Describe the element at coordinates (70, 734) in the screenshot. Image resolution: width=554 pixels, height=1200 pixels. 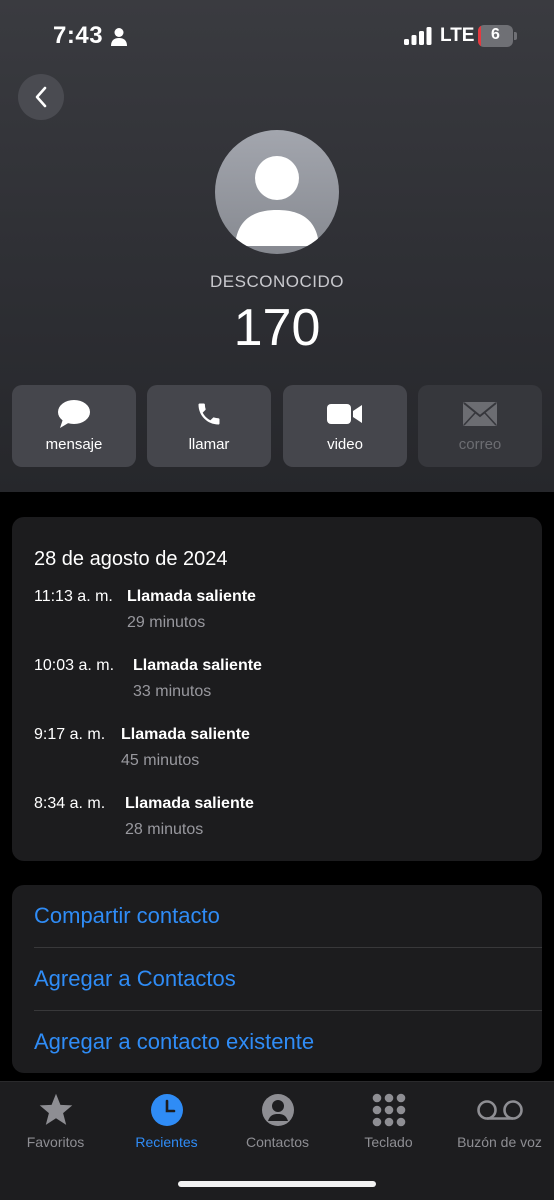
I see `call-time: 9:17 a. m.` at that location.